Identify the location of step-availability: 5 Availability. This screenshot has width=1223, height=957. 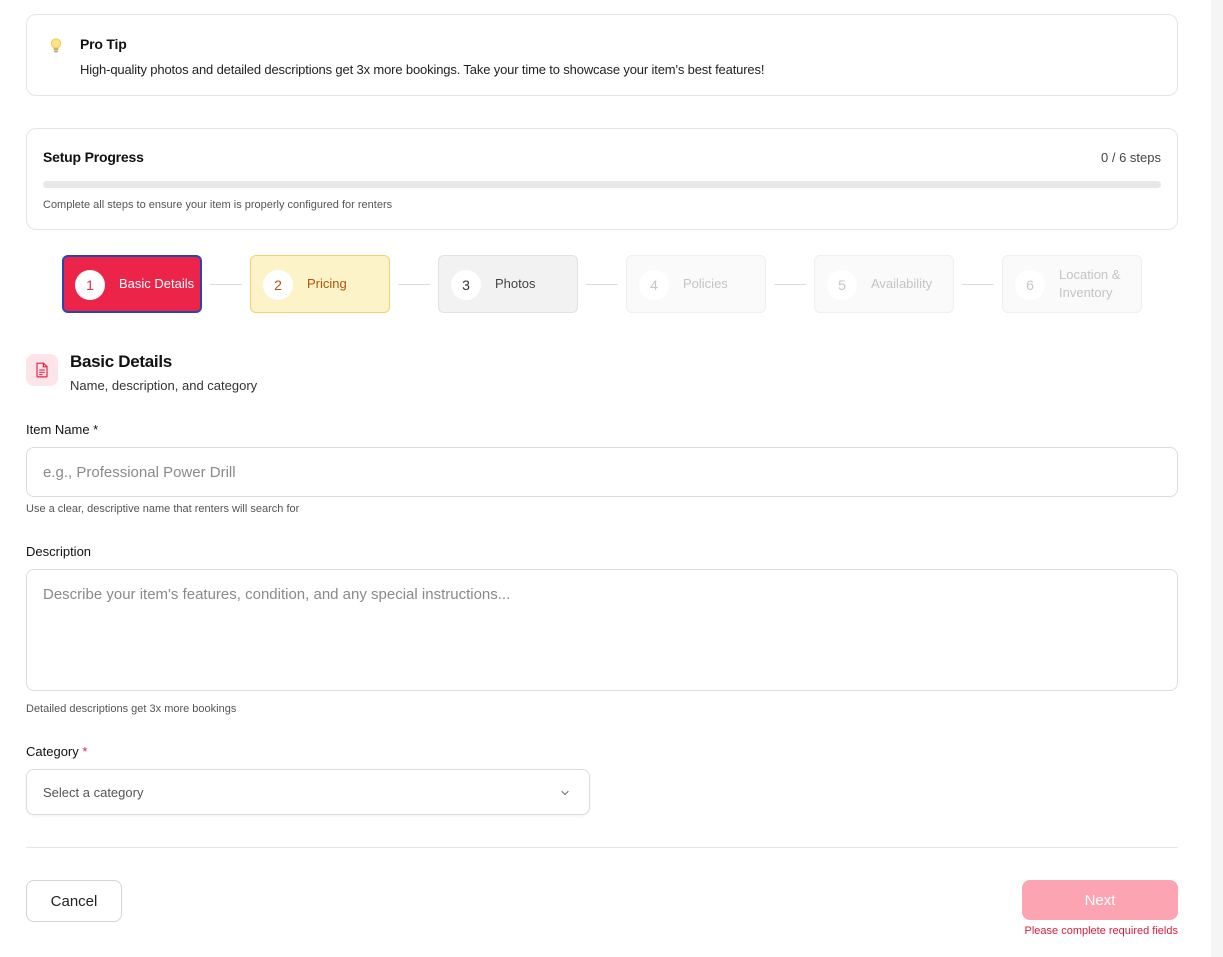
(884, 284).